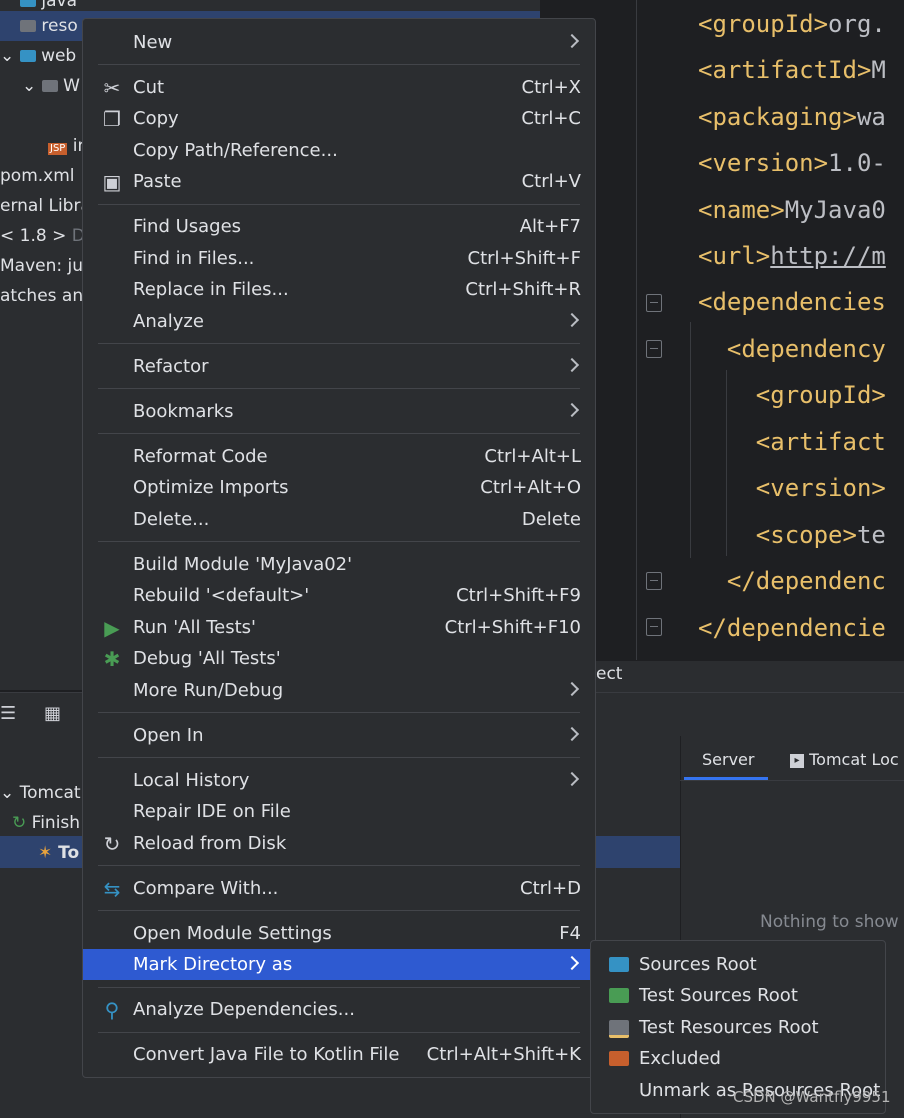 The width and height of the screenshot is (904, 1118). Describe the element at coordinates (8, 713) in the screenshot. I see `collapse-all-icon: ☰` at that location.